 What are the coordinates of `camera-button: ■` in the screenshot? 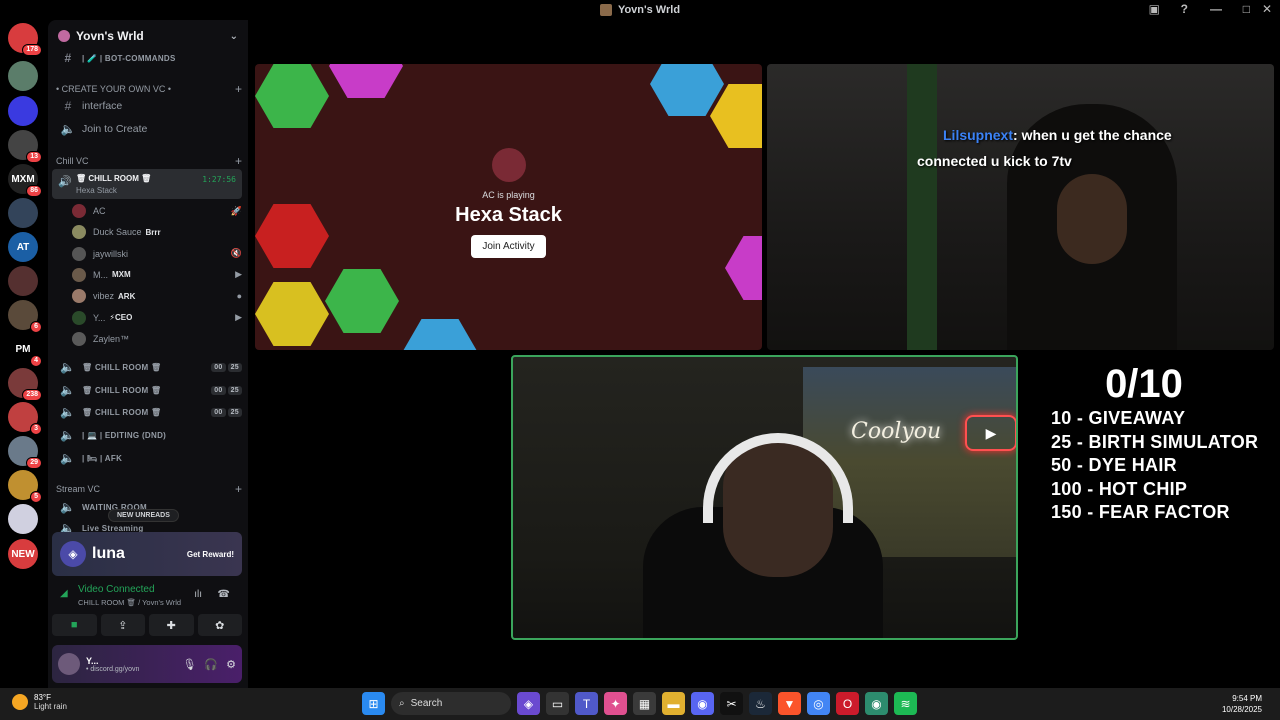 It's located at (74, 625).